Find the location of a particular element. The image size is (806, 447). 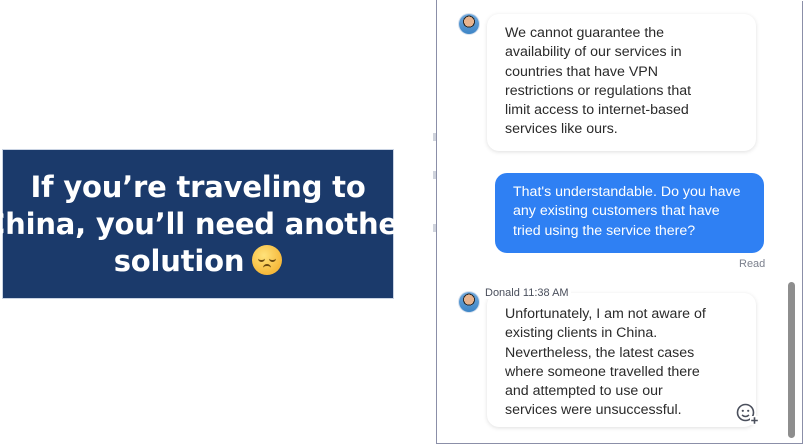

caption-line: China, you’ll need another is located at coordinates (206, 223).